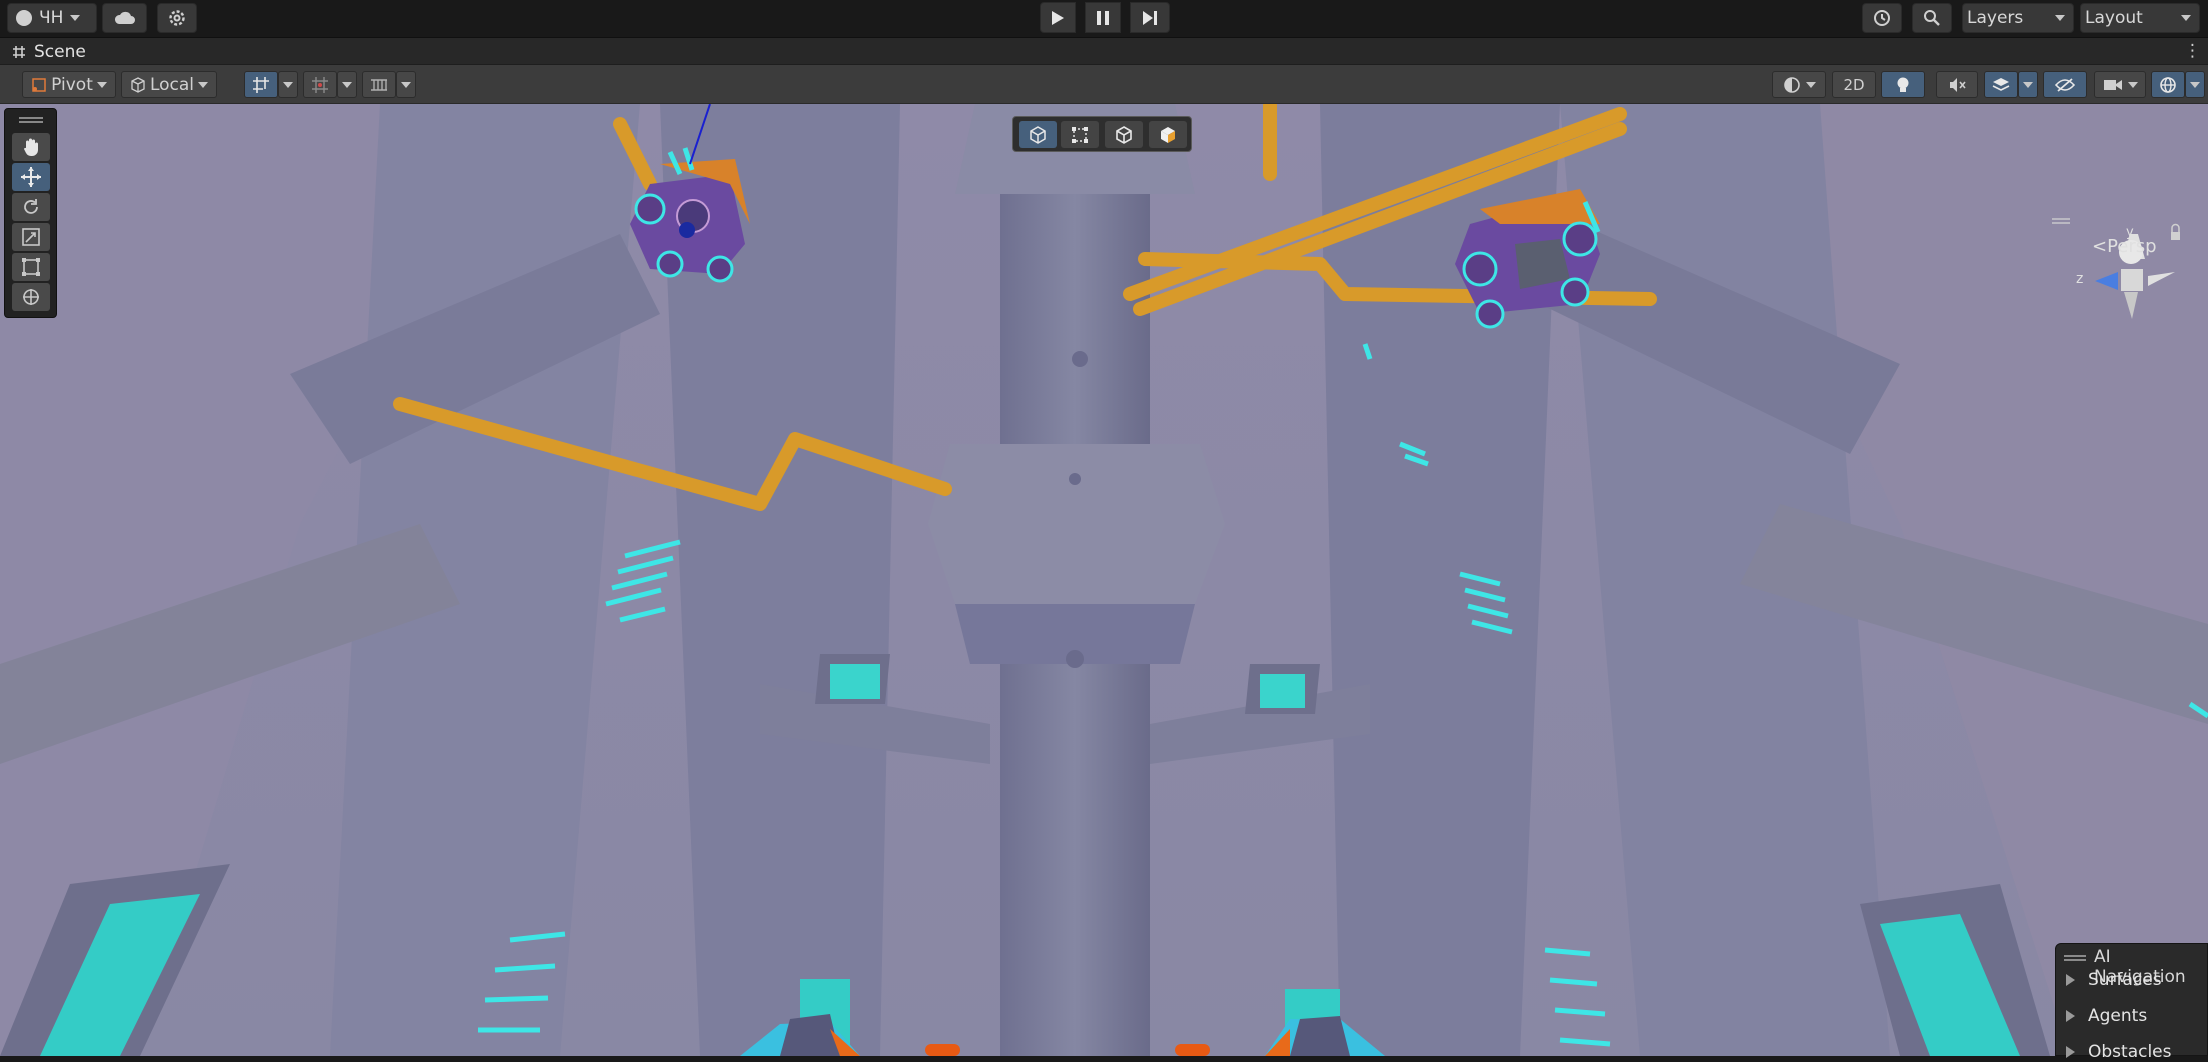  Describe the element at coordinates (2117, 1016) in the screenshot. I see `ai-nav-item-agents: Agents` at that location.